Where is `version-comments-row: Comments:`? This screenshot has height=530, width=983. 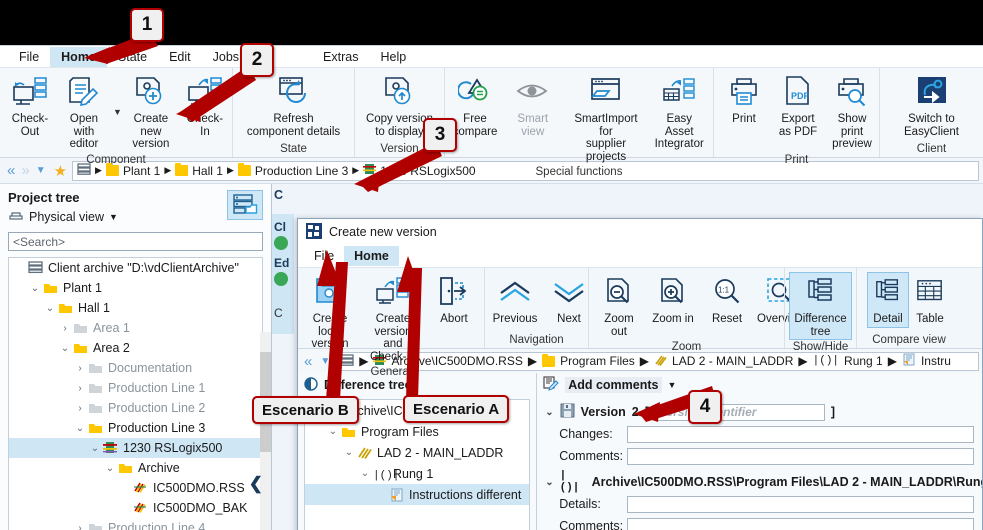
version-comments-row: Comments: is located at coordinates (770, 456).